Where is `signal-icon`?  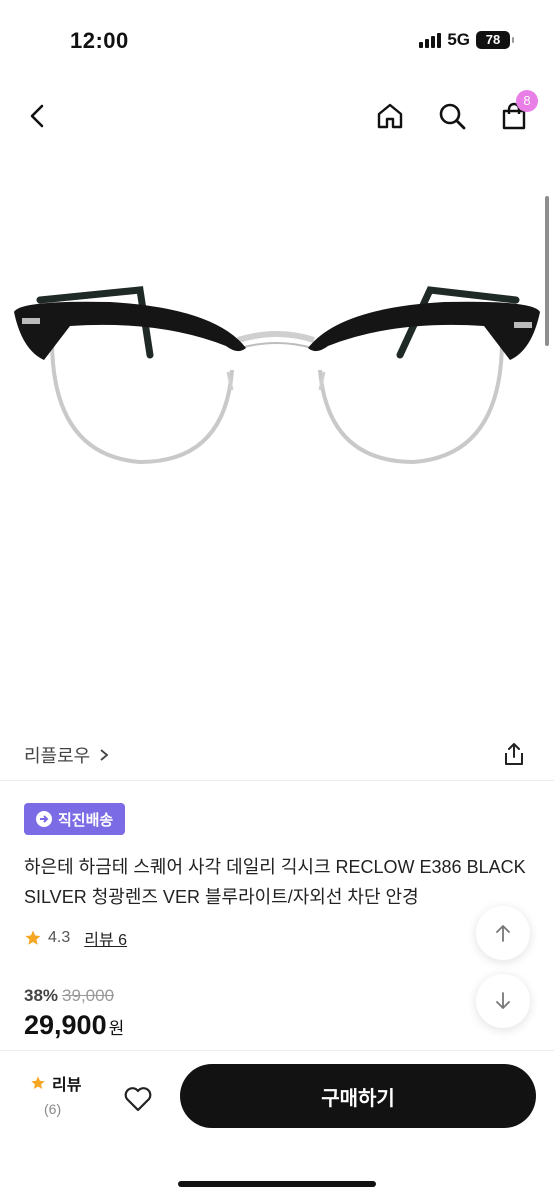
signal-icon is located at coordinates (430, 40).